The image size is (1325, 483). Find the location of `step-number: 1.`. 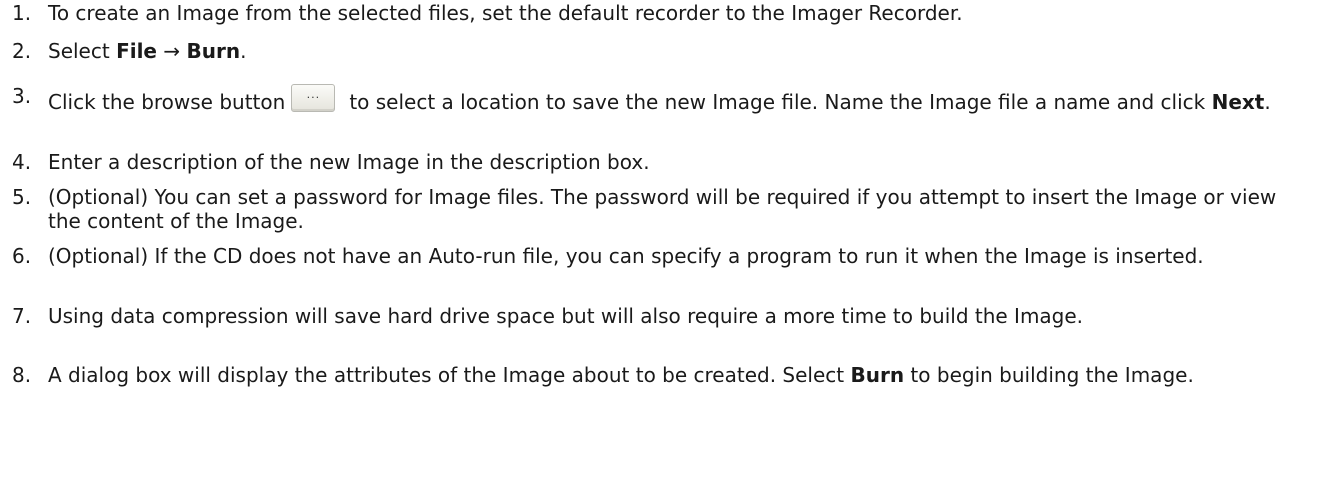

step-number: 1. is located at coordinates (22, 13).